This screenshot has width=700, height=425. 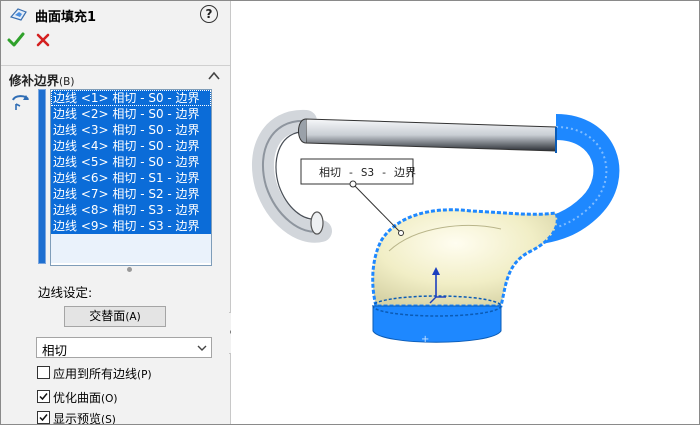 What do you see at coordinates (55, 350) in the screenshot?
I see `continuity-value: 相切` at bounding box center [55, 350].